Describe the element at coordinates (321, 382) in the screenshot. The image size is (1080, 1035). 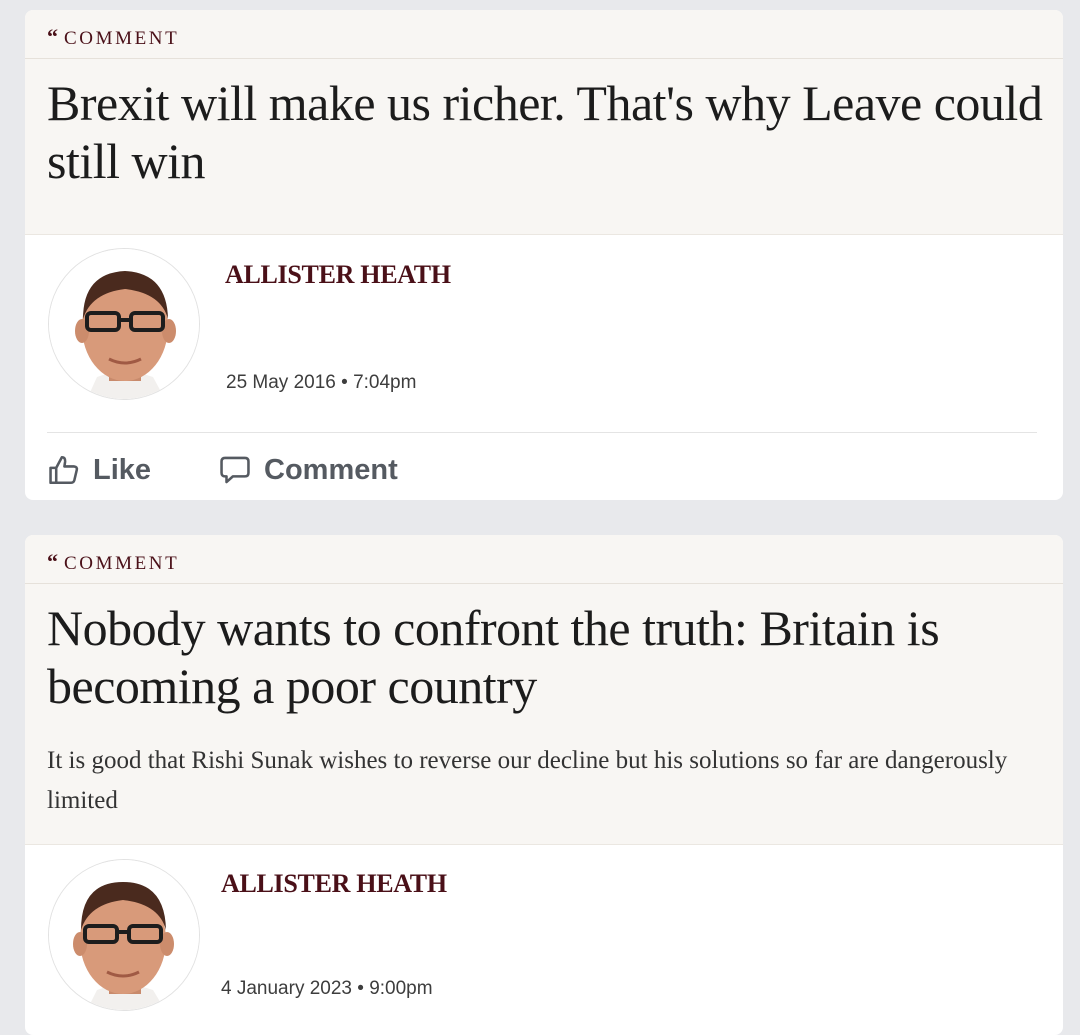
I see `publish-date: 25 May 2016 • 7:04pm` at that location.